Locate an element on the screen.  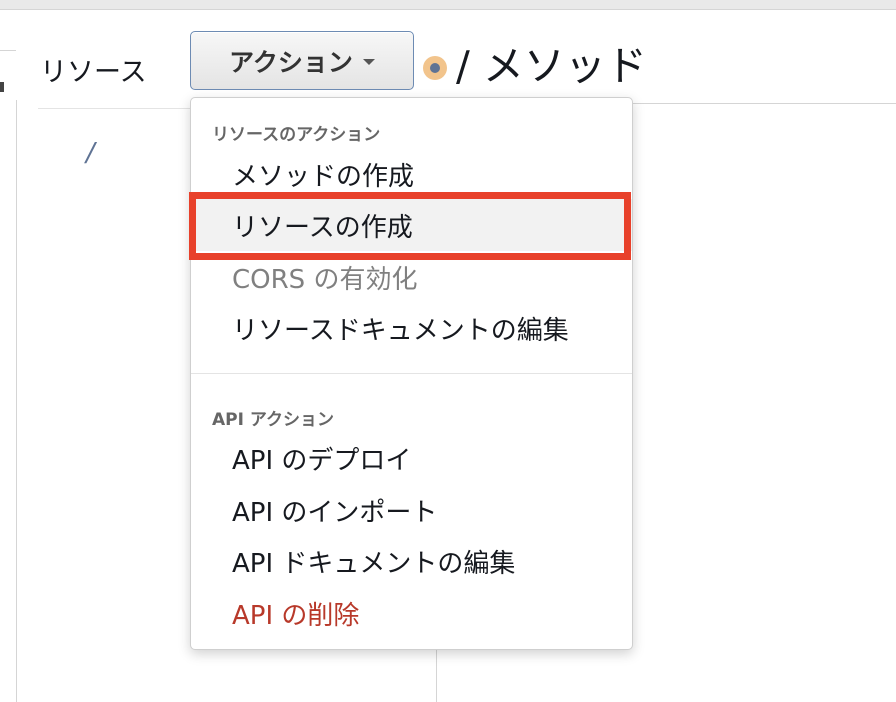
menu-section-header-api-actions: API アクション is located at coordinates (273, 420).